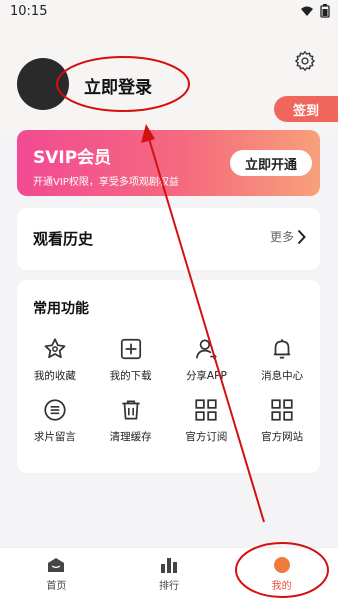 The width and height of the screenshot is (338, 601). What do you see at coordinates (281, 586) in the screenshot?
I see `tab-label: 我的` at bounding box center [281, 586].